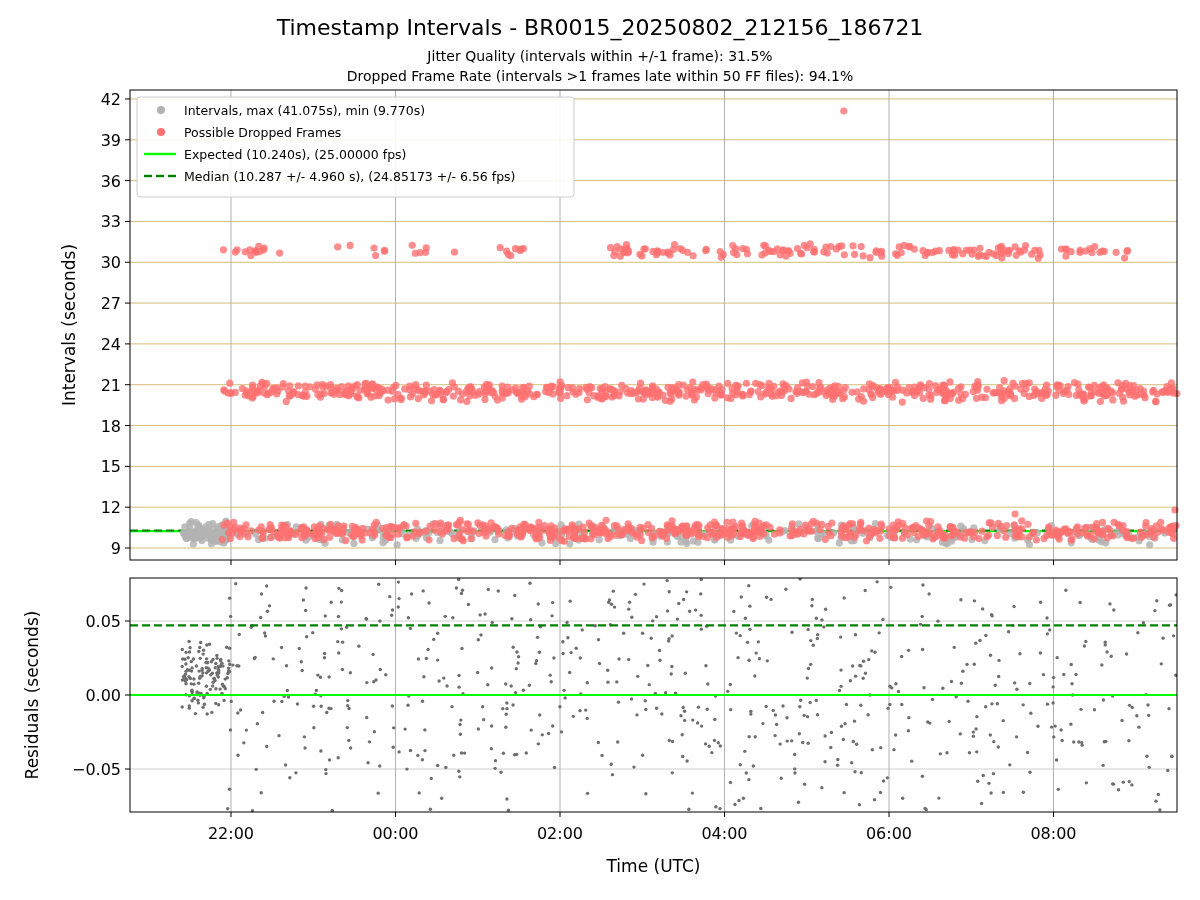 Image resolution: width=1200 pixels, height=900 pixels. I want to click on legend-label: Expected (10.240s), (25.00000 fps), so click(295, 154).